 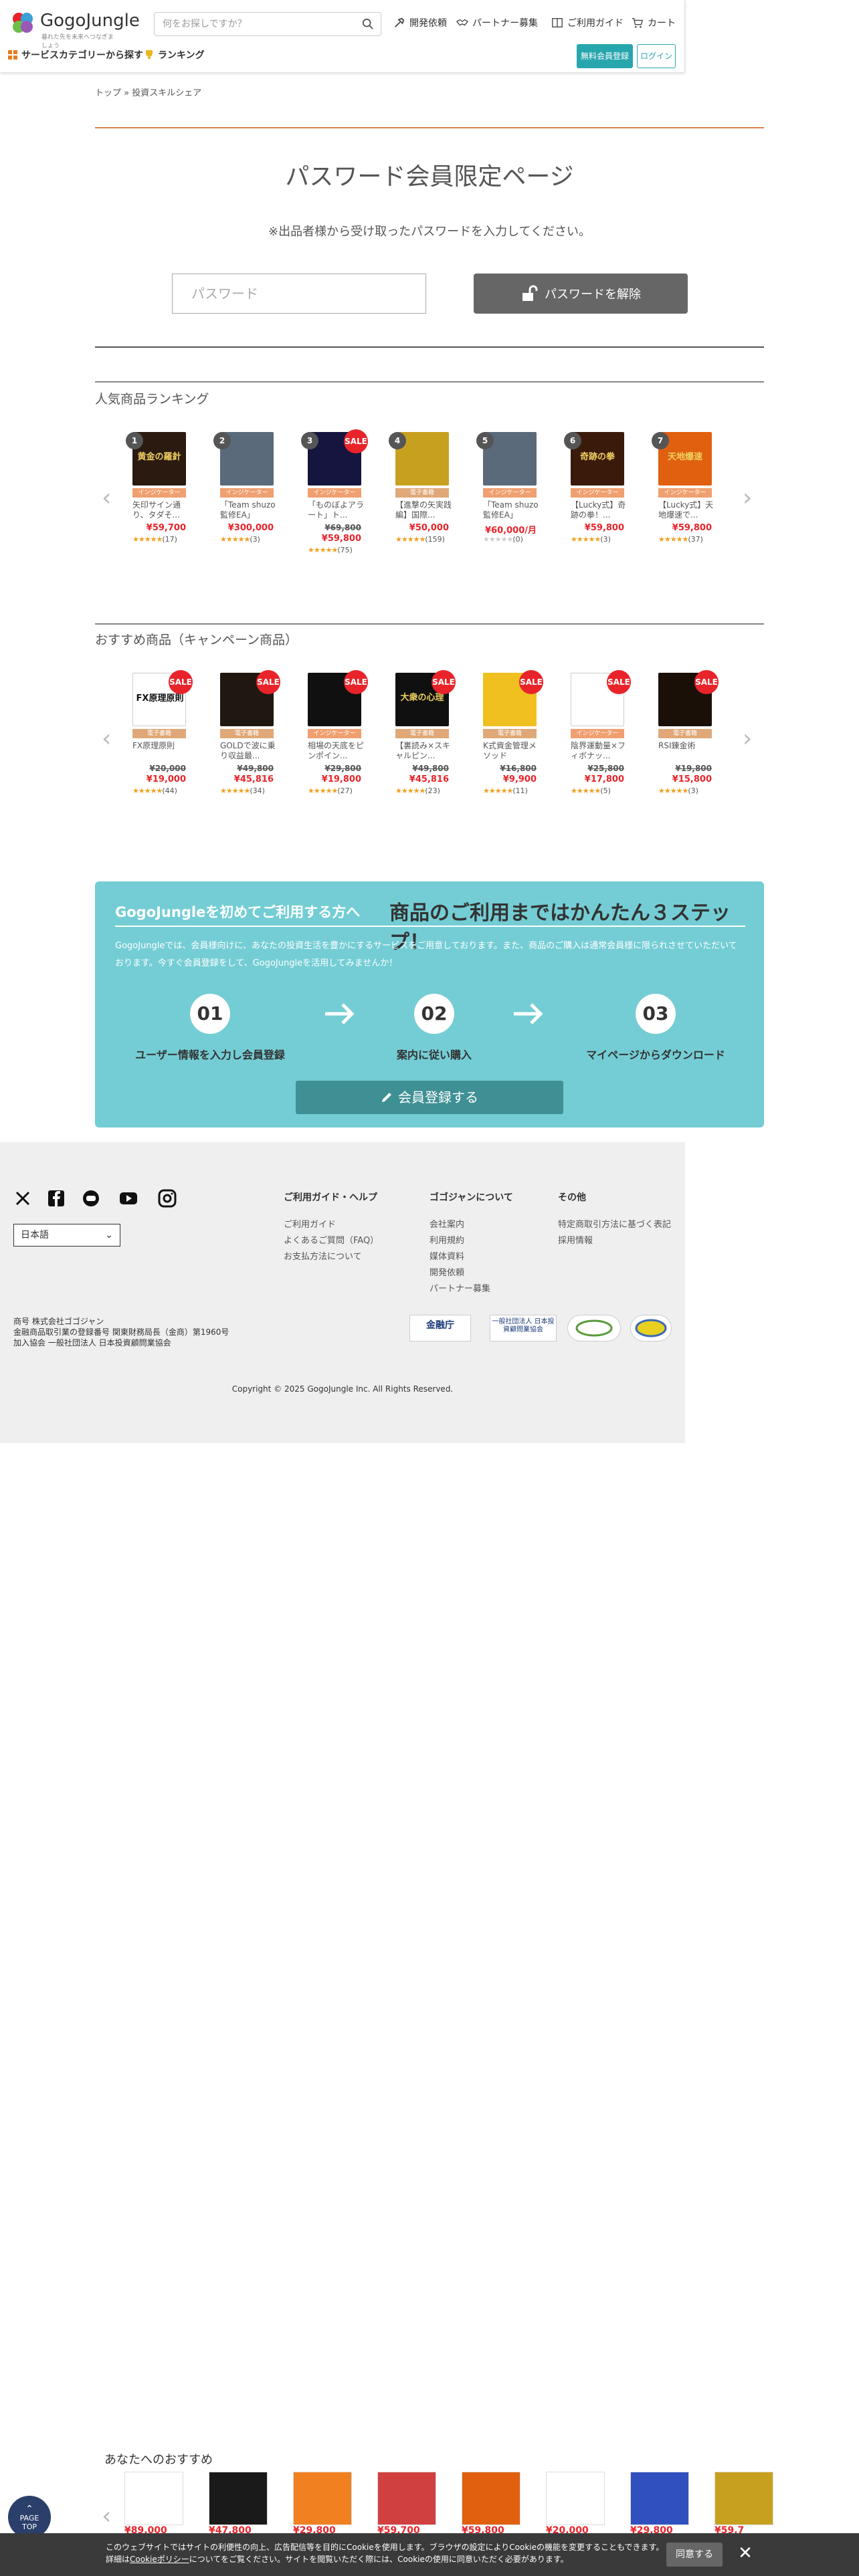 What do you see at coordinates (575, 1239) in the screenshot?
I see `footer-link: 採用情報` at bounding box center [575, 1239].